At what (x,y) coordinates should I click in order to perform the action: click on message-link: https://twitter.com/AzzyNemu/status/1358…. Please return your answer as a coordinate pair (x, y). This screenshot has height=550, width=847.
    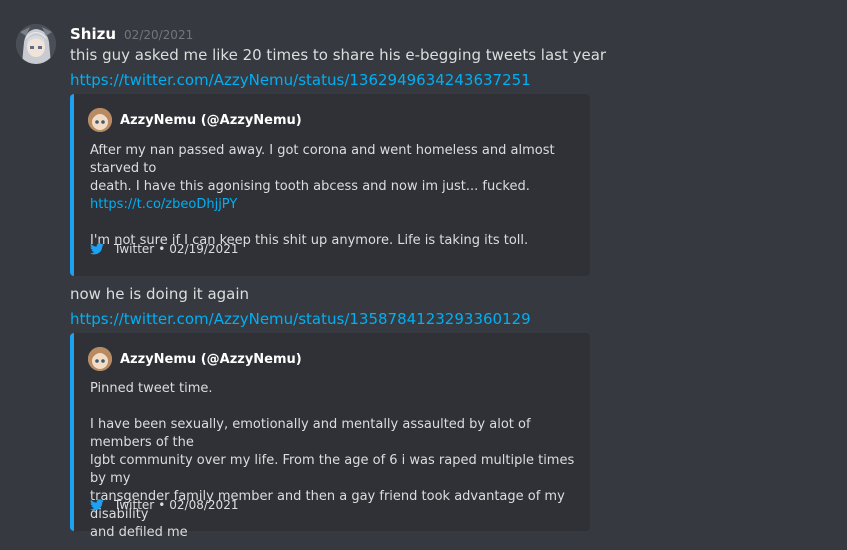
    Looking at the image, I should click on (300, 319).